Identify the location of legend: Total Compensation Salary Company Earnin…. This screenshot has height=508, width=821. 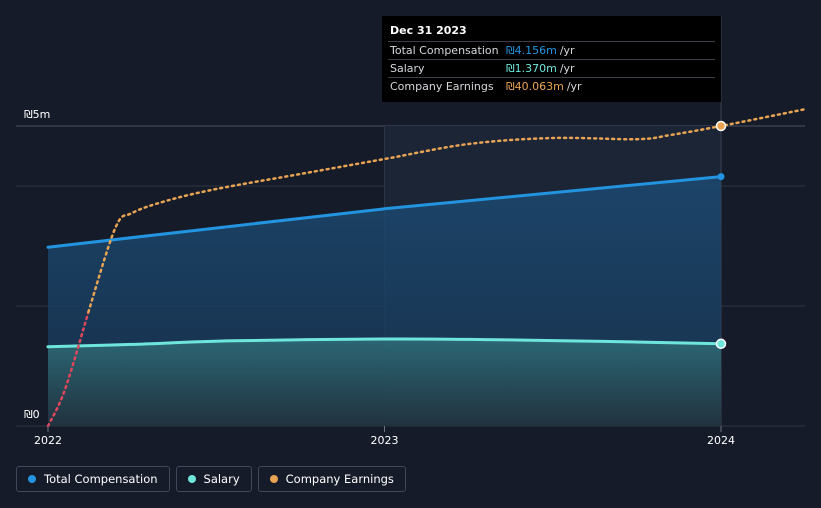
(211, 479).